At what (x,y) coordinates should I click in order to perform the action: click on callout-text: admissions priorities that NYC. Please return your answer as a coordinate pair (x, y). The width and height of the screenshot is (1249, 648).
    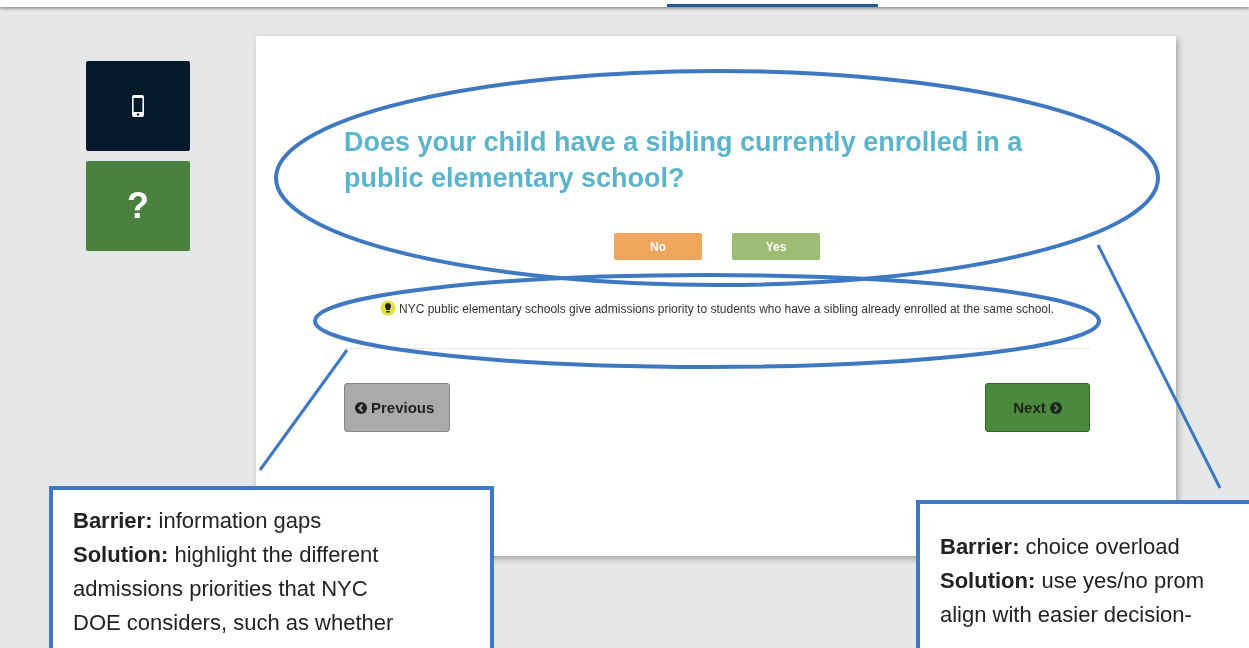
    Looking at the image, I should click on (221, 589).